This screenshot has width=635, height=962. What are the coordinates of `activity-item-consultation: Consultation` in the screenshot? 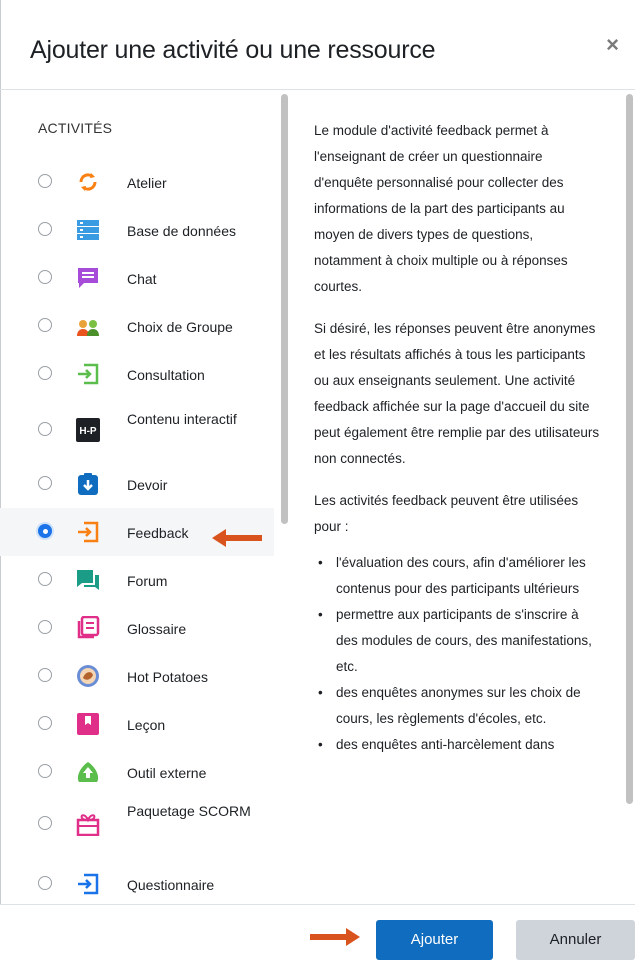 It's located at (137, 374).